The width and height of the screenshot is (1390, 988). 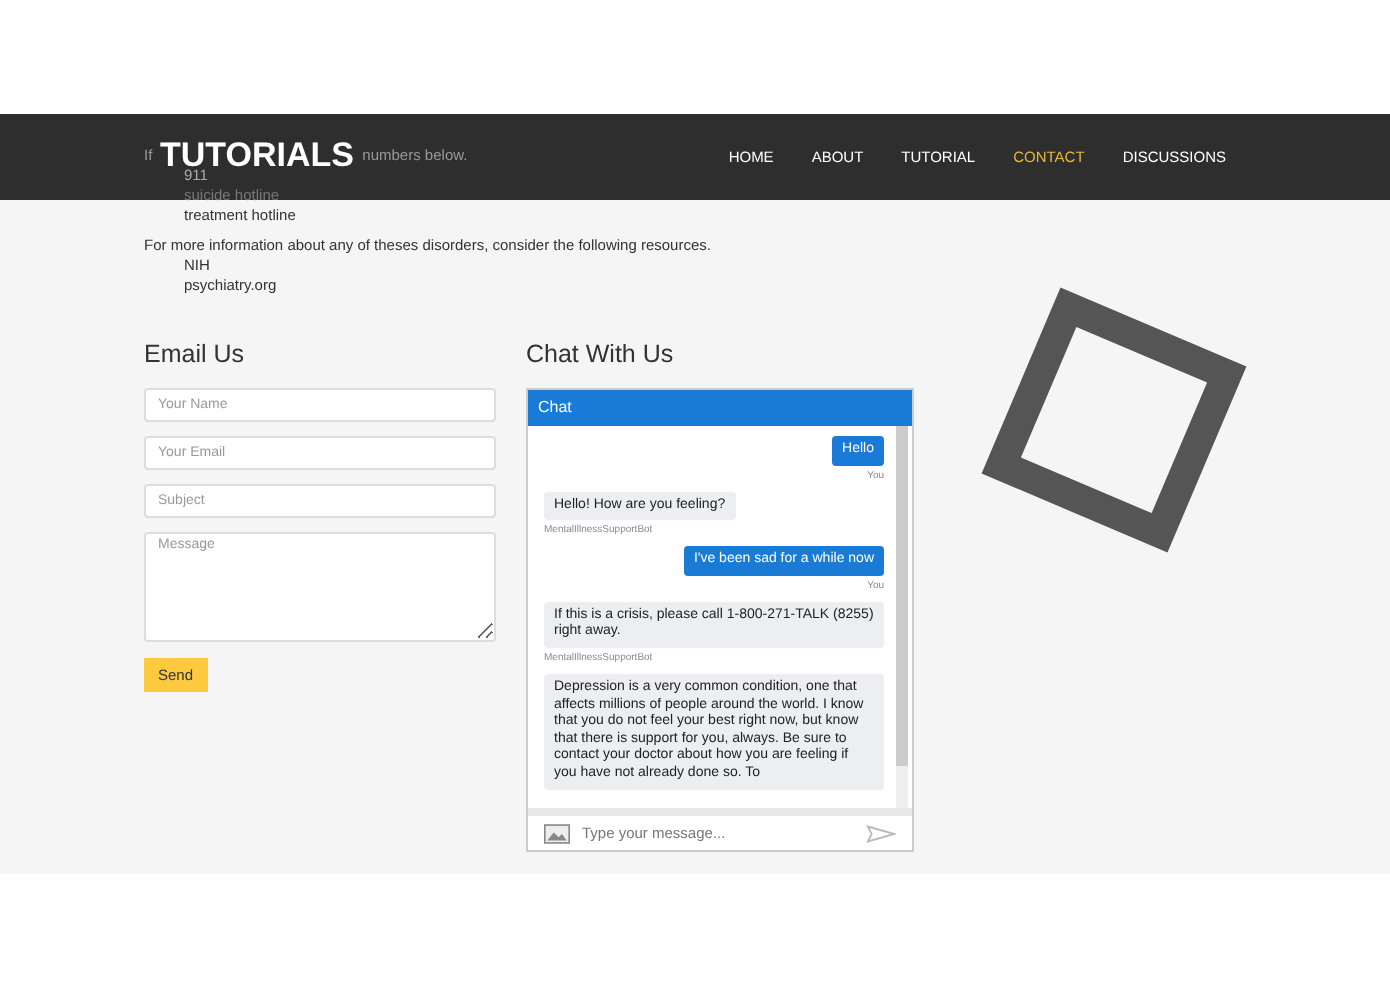 I want to click on section-heading: Email Us, so click(x=194, y=354).